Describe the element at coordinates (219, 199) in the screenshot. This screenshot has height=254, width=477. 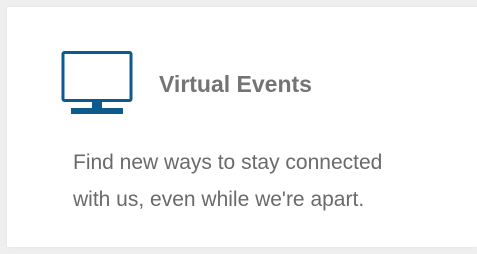
I see `card-description-line: with us, even while we're apart.` at that location.